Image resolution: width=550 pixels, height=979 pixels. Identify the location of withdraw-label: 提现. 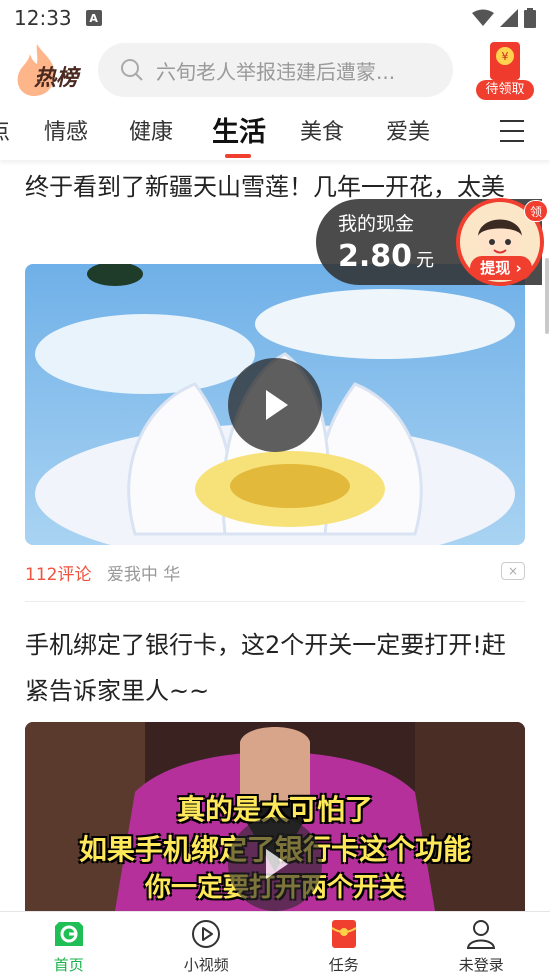
(495, 268).